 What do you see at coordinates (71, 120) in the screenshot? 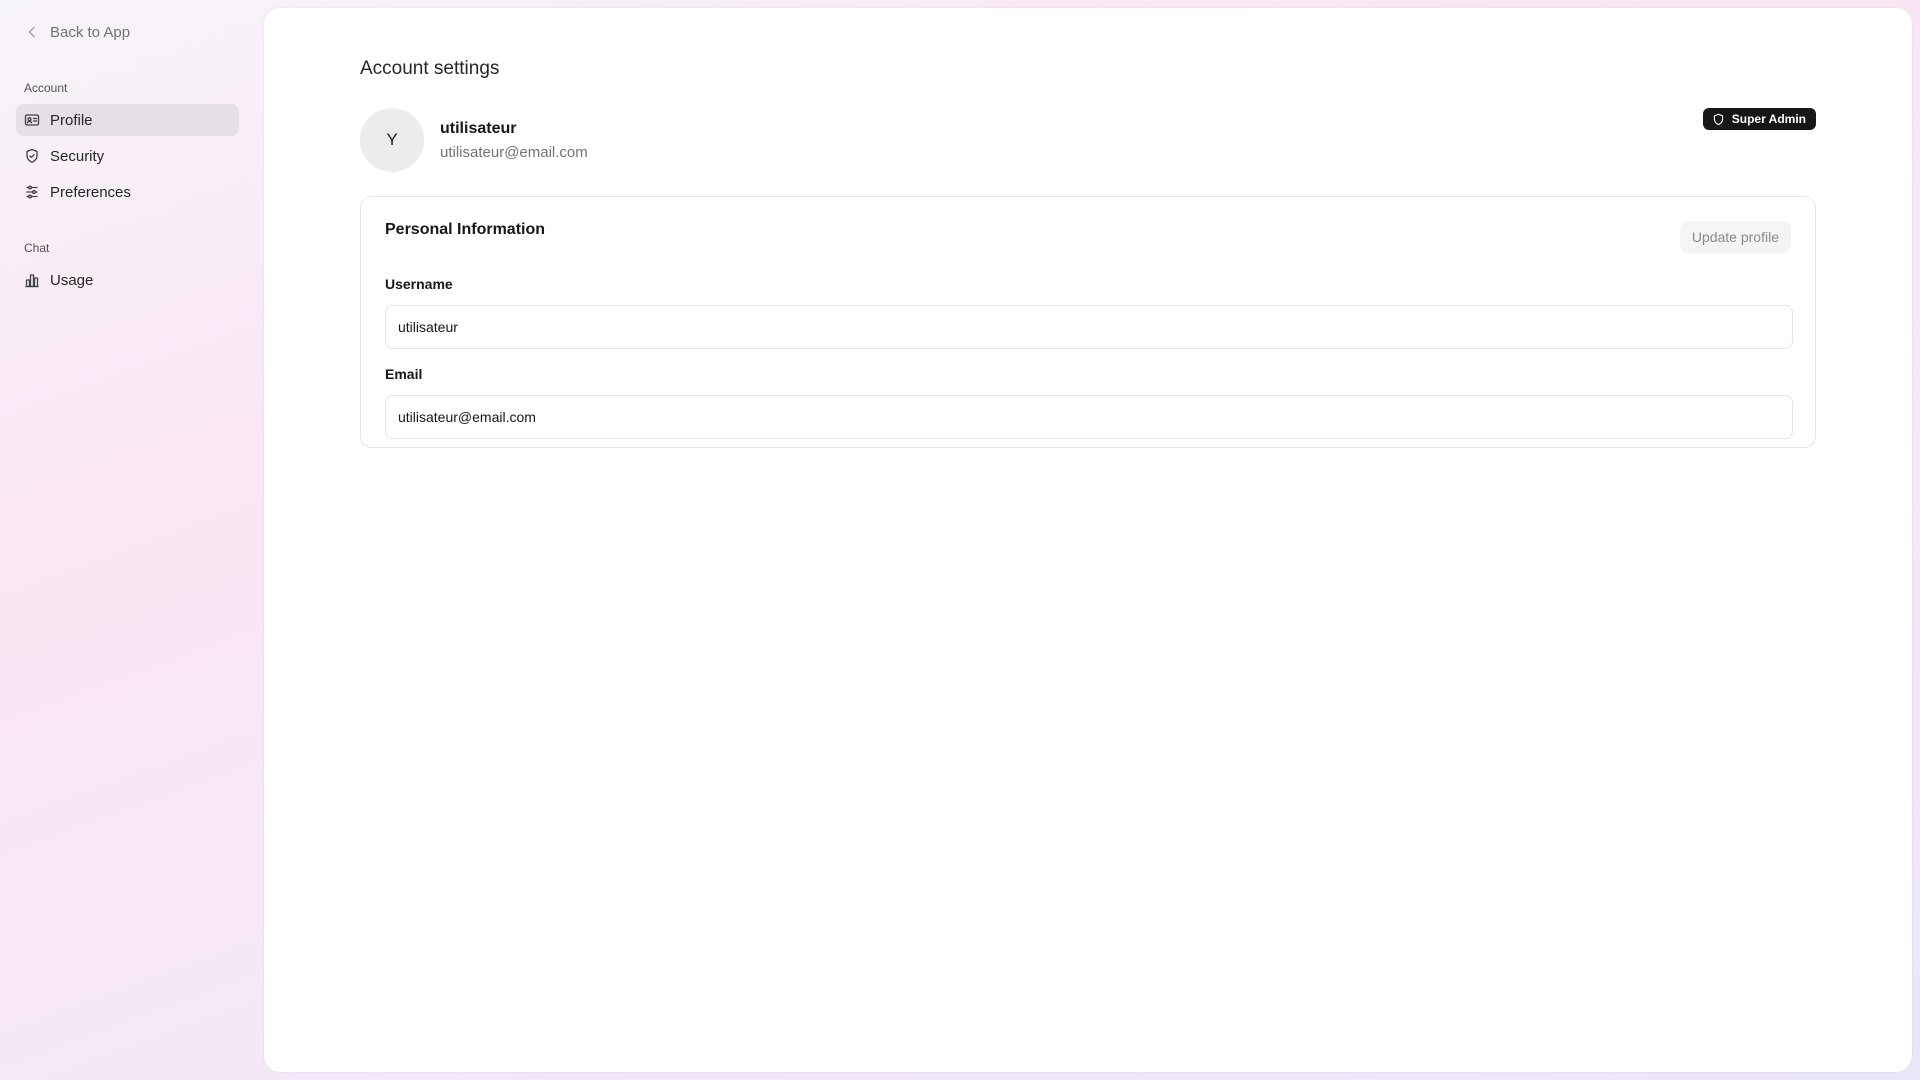
I see `sidebar-item-label: Profile` at bounding box center [71, 120].